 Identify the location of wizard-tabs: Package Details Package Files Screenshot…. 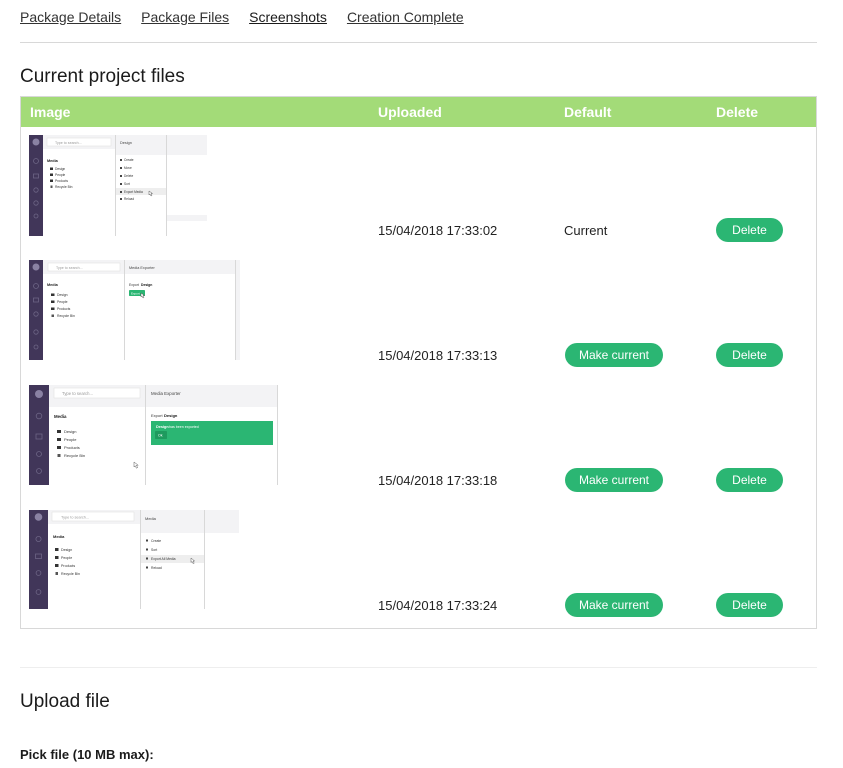
(252, 17).